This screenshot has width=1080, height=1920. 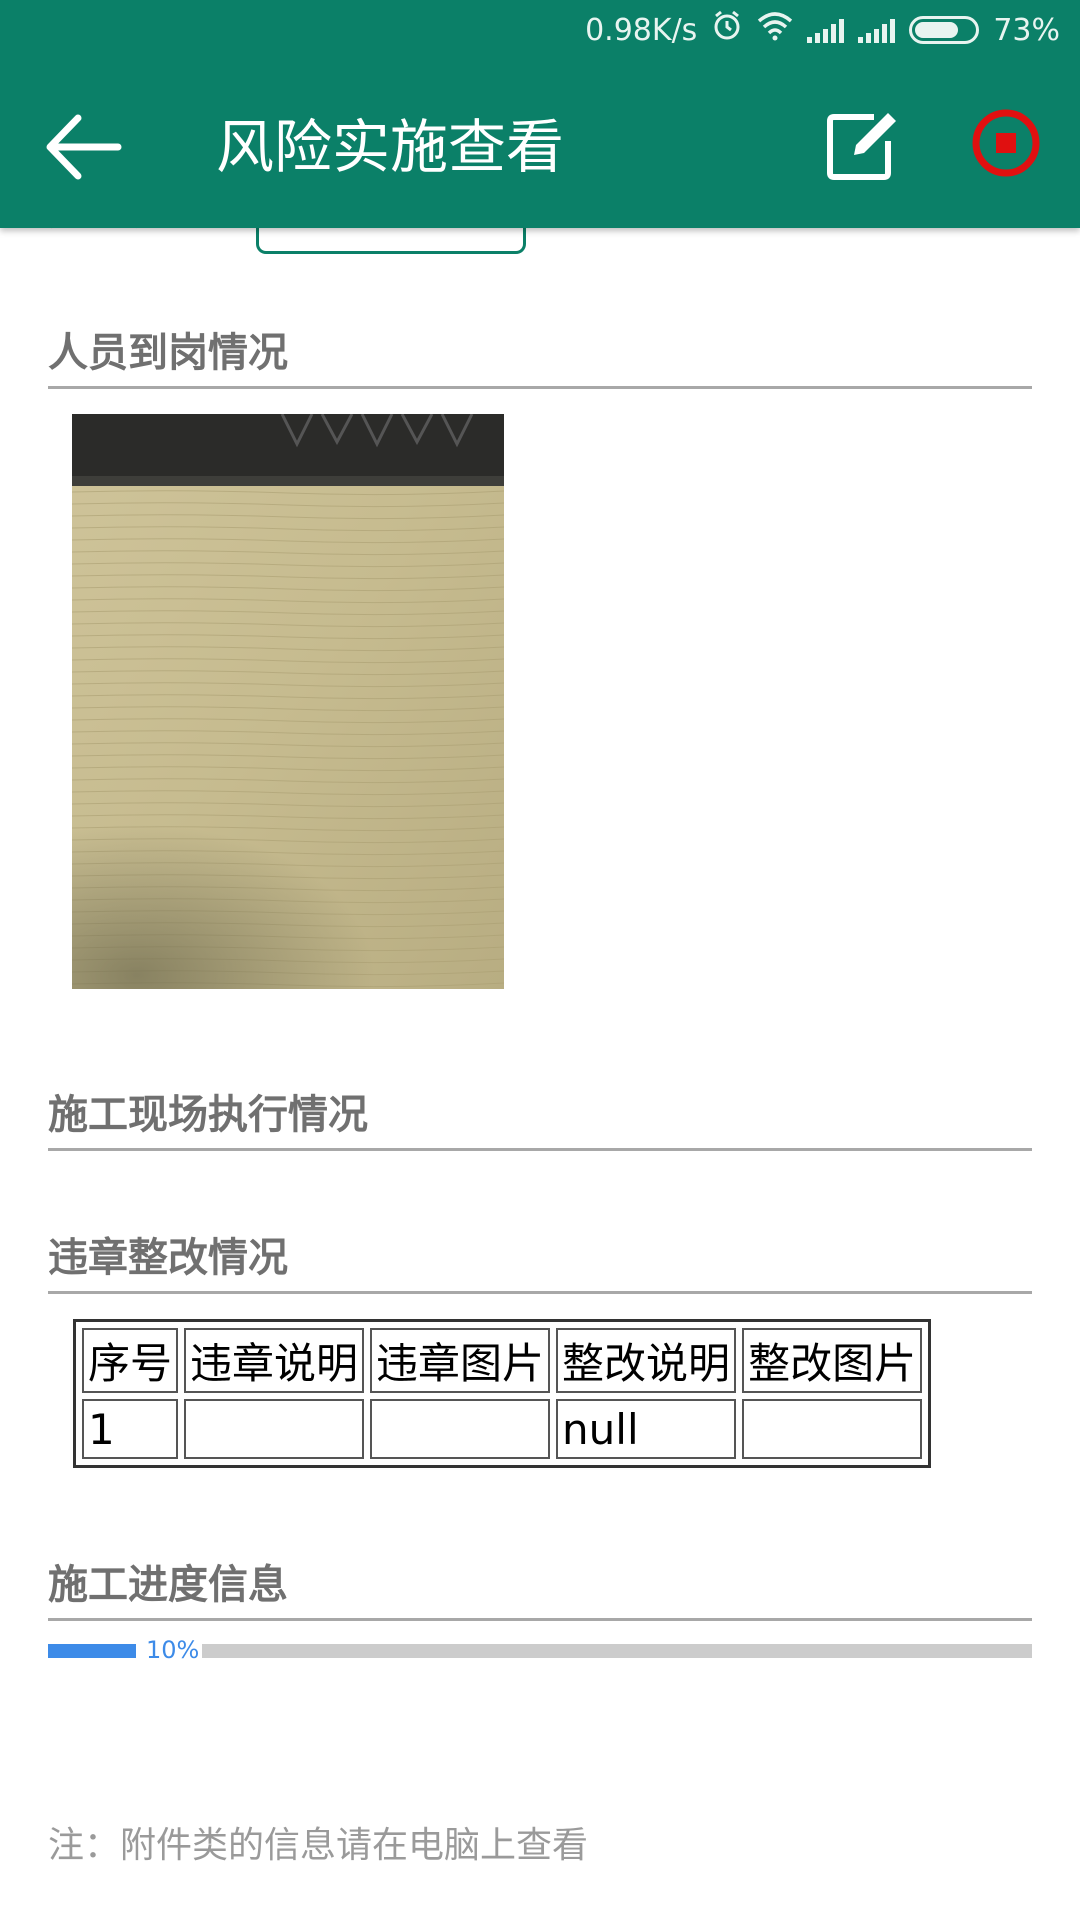 What do you see at coordinates (168, 1585) in the screenshot?
I see `section-title-progress: 施工进度信息` at bounding box center [168, 1585].